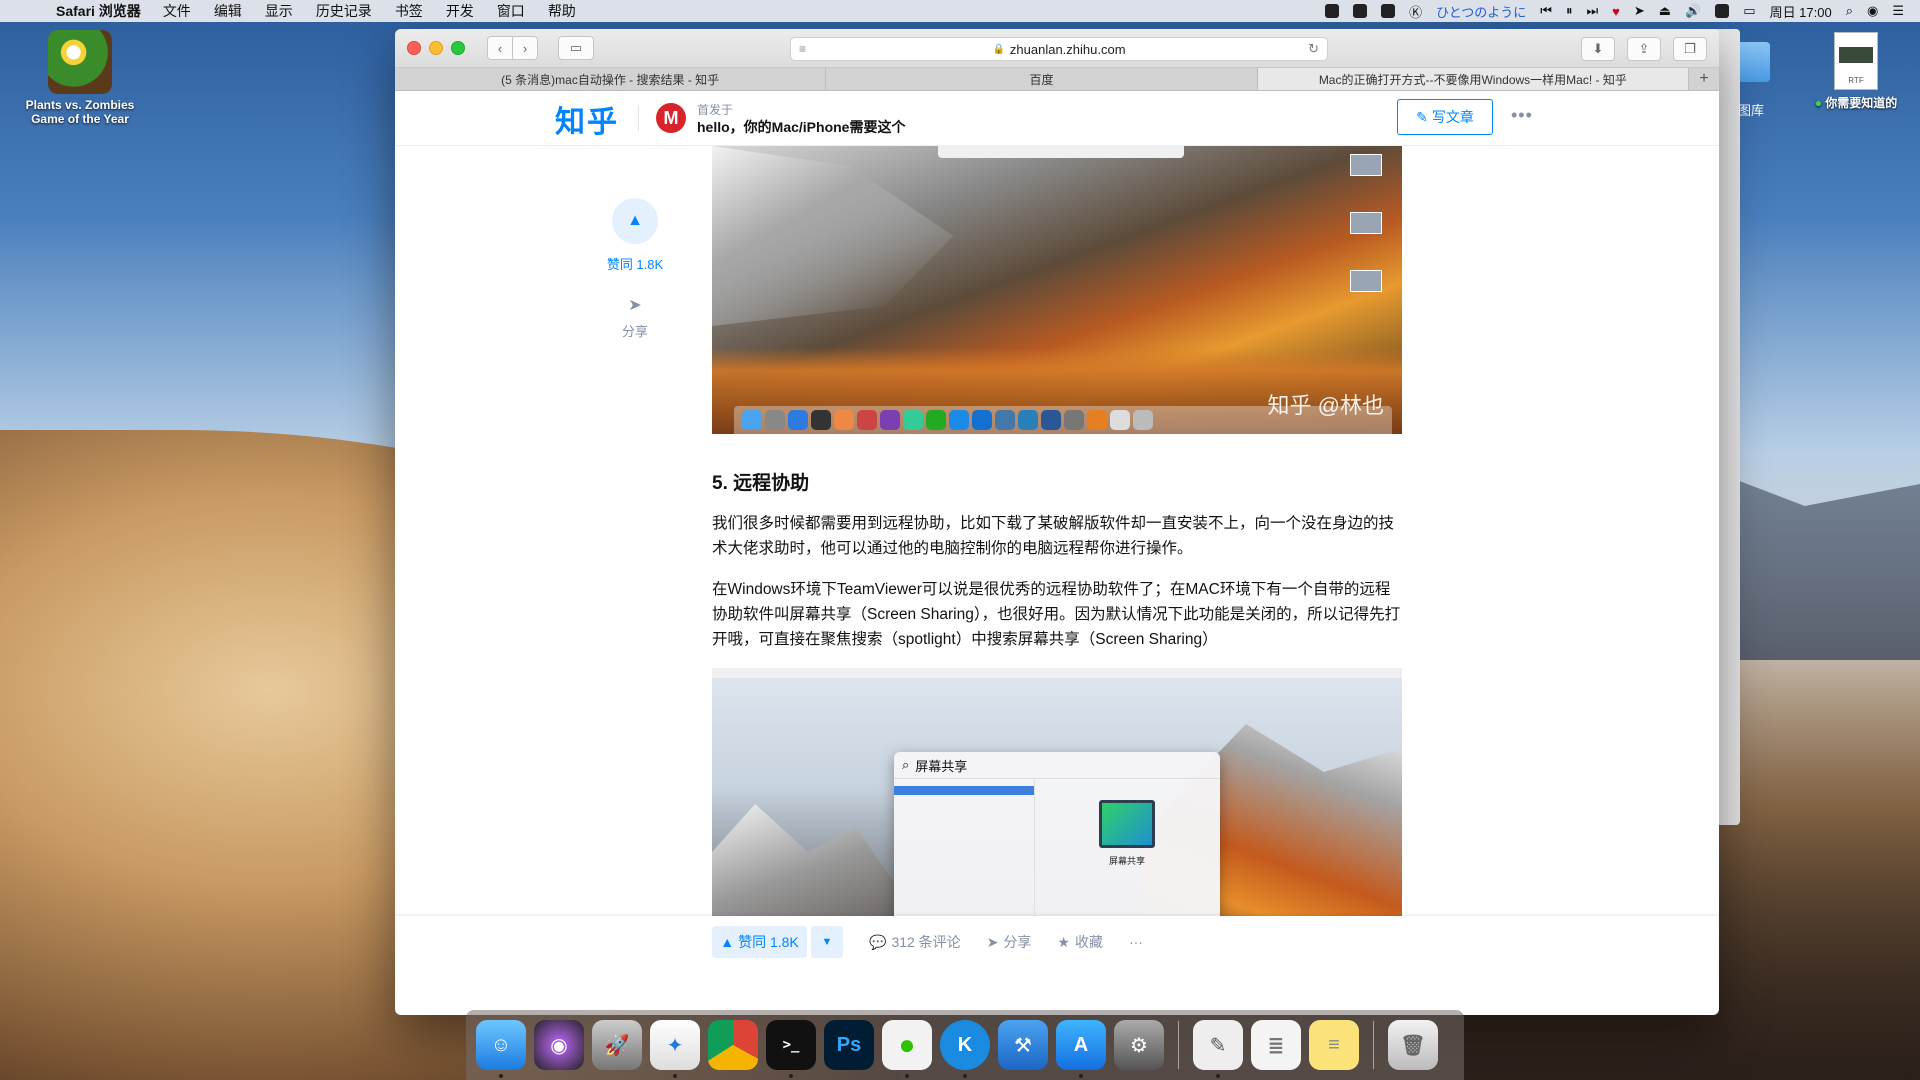  I want to click on address-bar: ≡ 🔒 zhuanlan.zhihu.com ↻, so click(1059, 49).